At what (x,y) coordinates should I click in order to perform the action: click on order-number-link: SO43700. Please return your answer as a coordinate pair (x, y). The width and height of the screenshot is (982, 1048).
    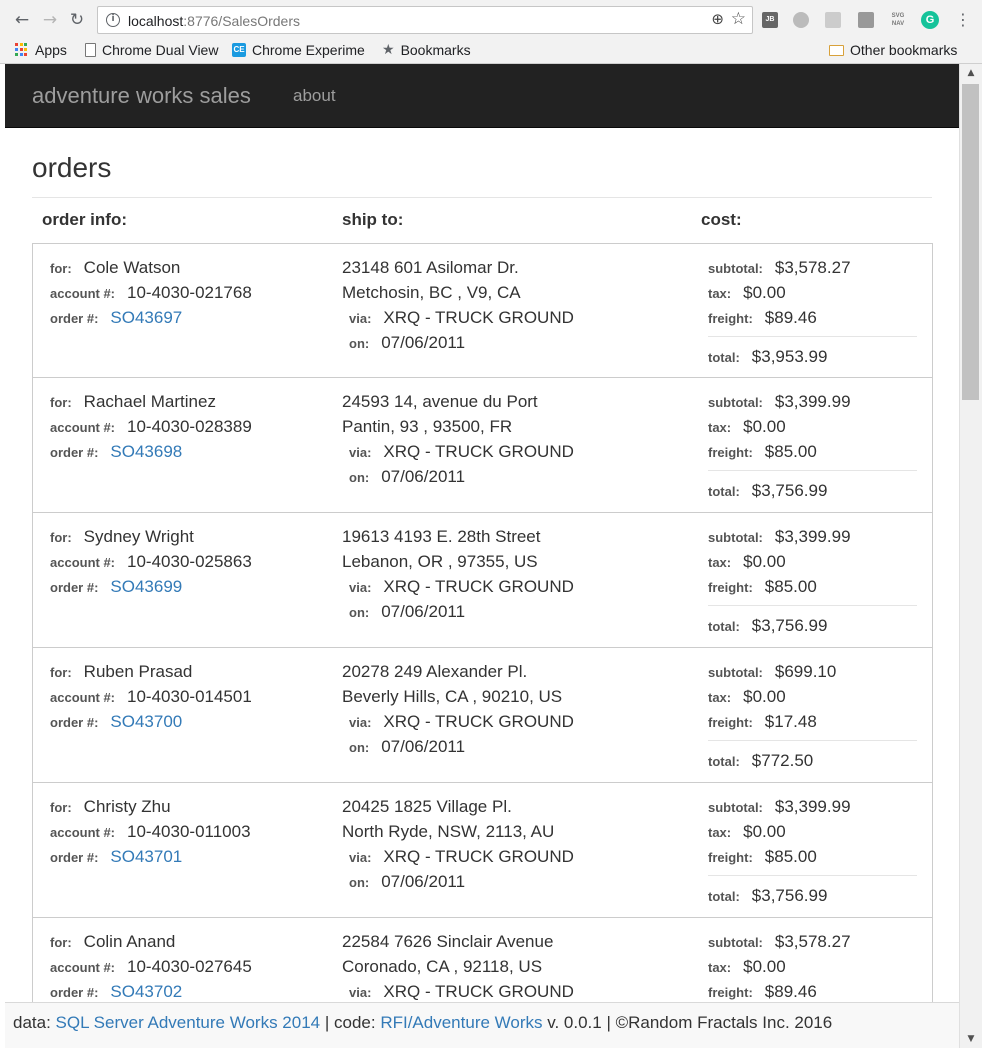
    Looking at the image, I should click on (146, 722).